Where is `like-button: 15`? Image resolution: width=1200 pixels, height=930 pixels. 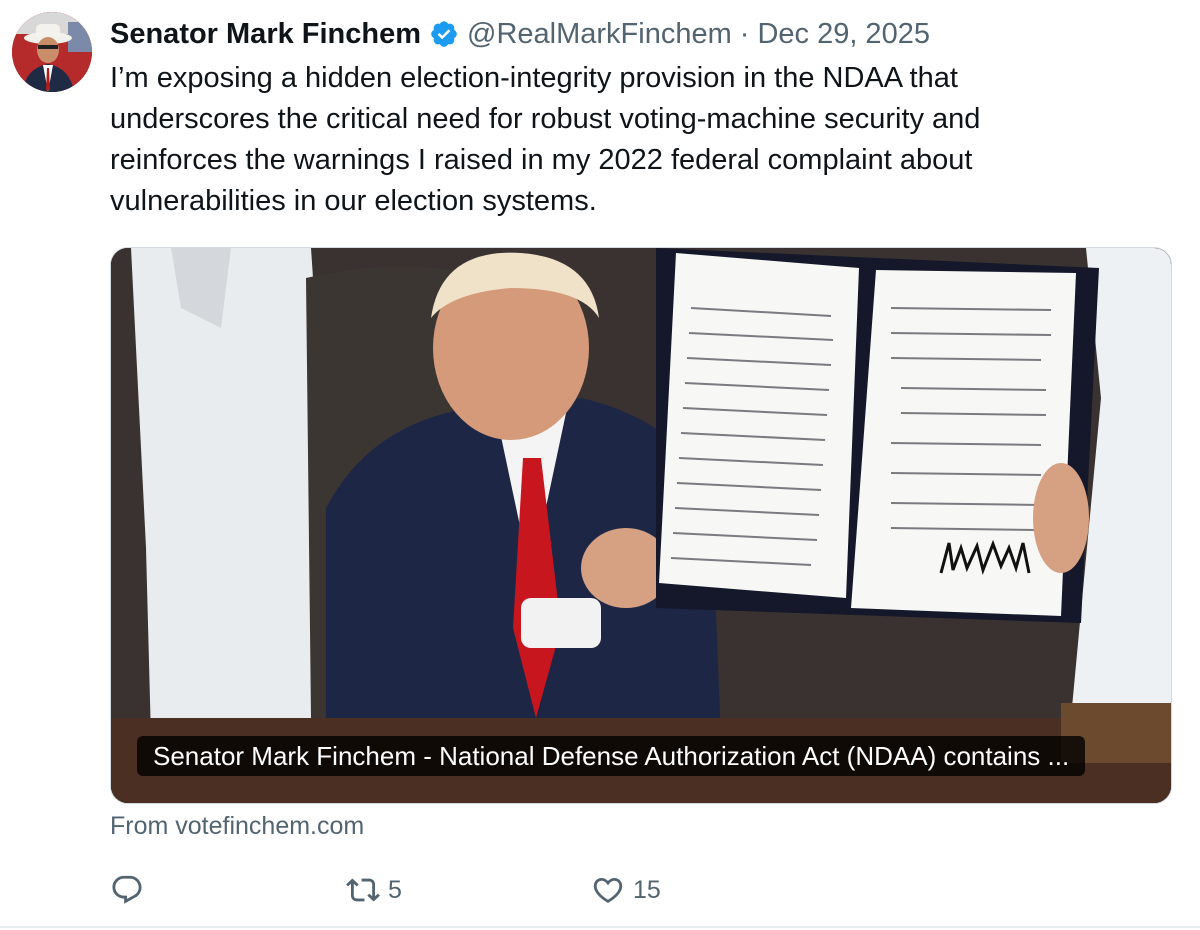
like-button: 15 is located at coordinates (626, 890).